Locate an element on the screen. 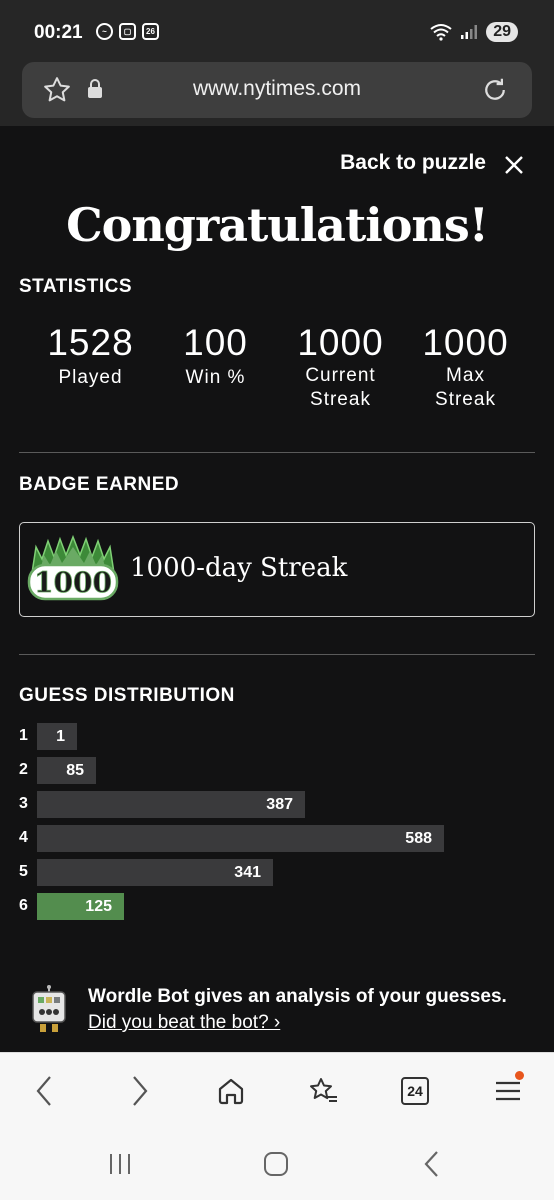 This screenshot has height=1200, width=554. badge-title: BADGE EARNED is located at coordinates (99, 484).